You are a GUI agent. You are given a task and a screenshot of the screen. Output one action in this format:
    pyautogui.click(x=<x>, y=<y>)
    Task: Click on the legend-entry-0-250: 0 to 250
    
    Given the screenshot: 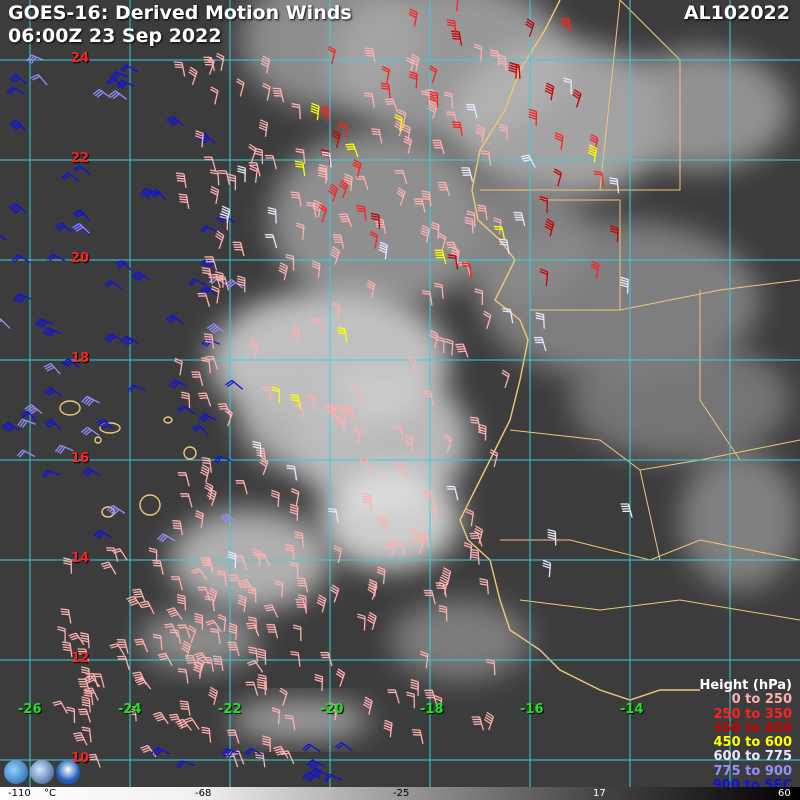 What is the action you would take?
    pyautogui.click(x=761, y=700)
    